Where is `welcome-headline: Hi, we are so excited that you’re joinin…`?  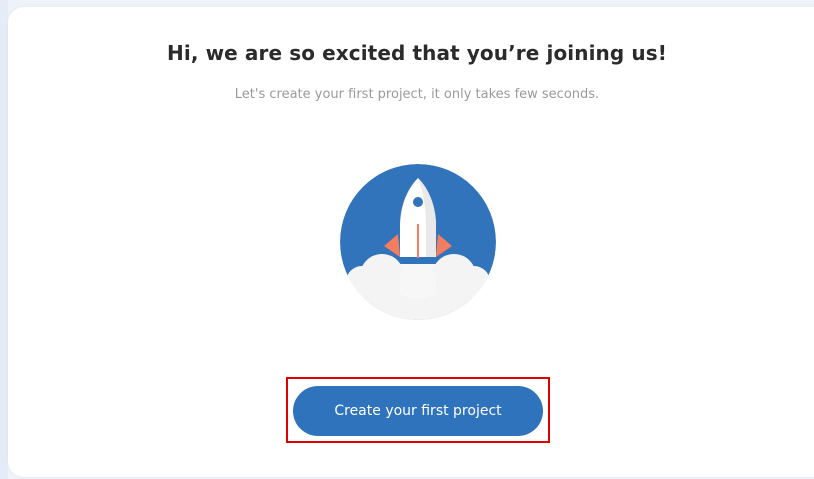
welcome-headline: Hi, we are so excited that you’re joinin… is located at coordinates (417, 53).